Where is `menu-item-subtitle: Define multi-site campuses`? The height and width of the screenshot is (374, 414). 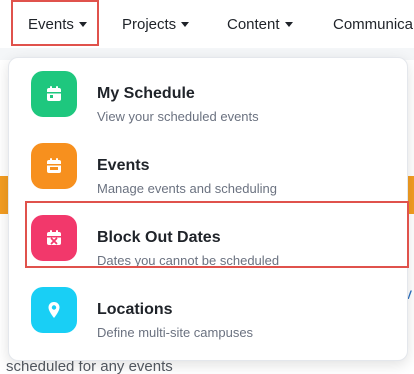
menu-item-subtitle: Define multi-site campuses is located at coordinates (175, 332).